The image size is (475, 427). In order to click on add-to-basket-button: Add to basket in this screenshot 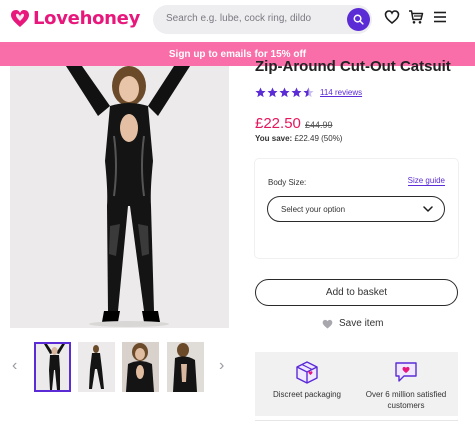, I will do `click(356, 292)`.